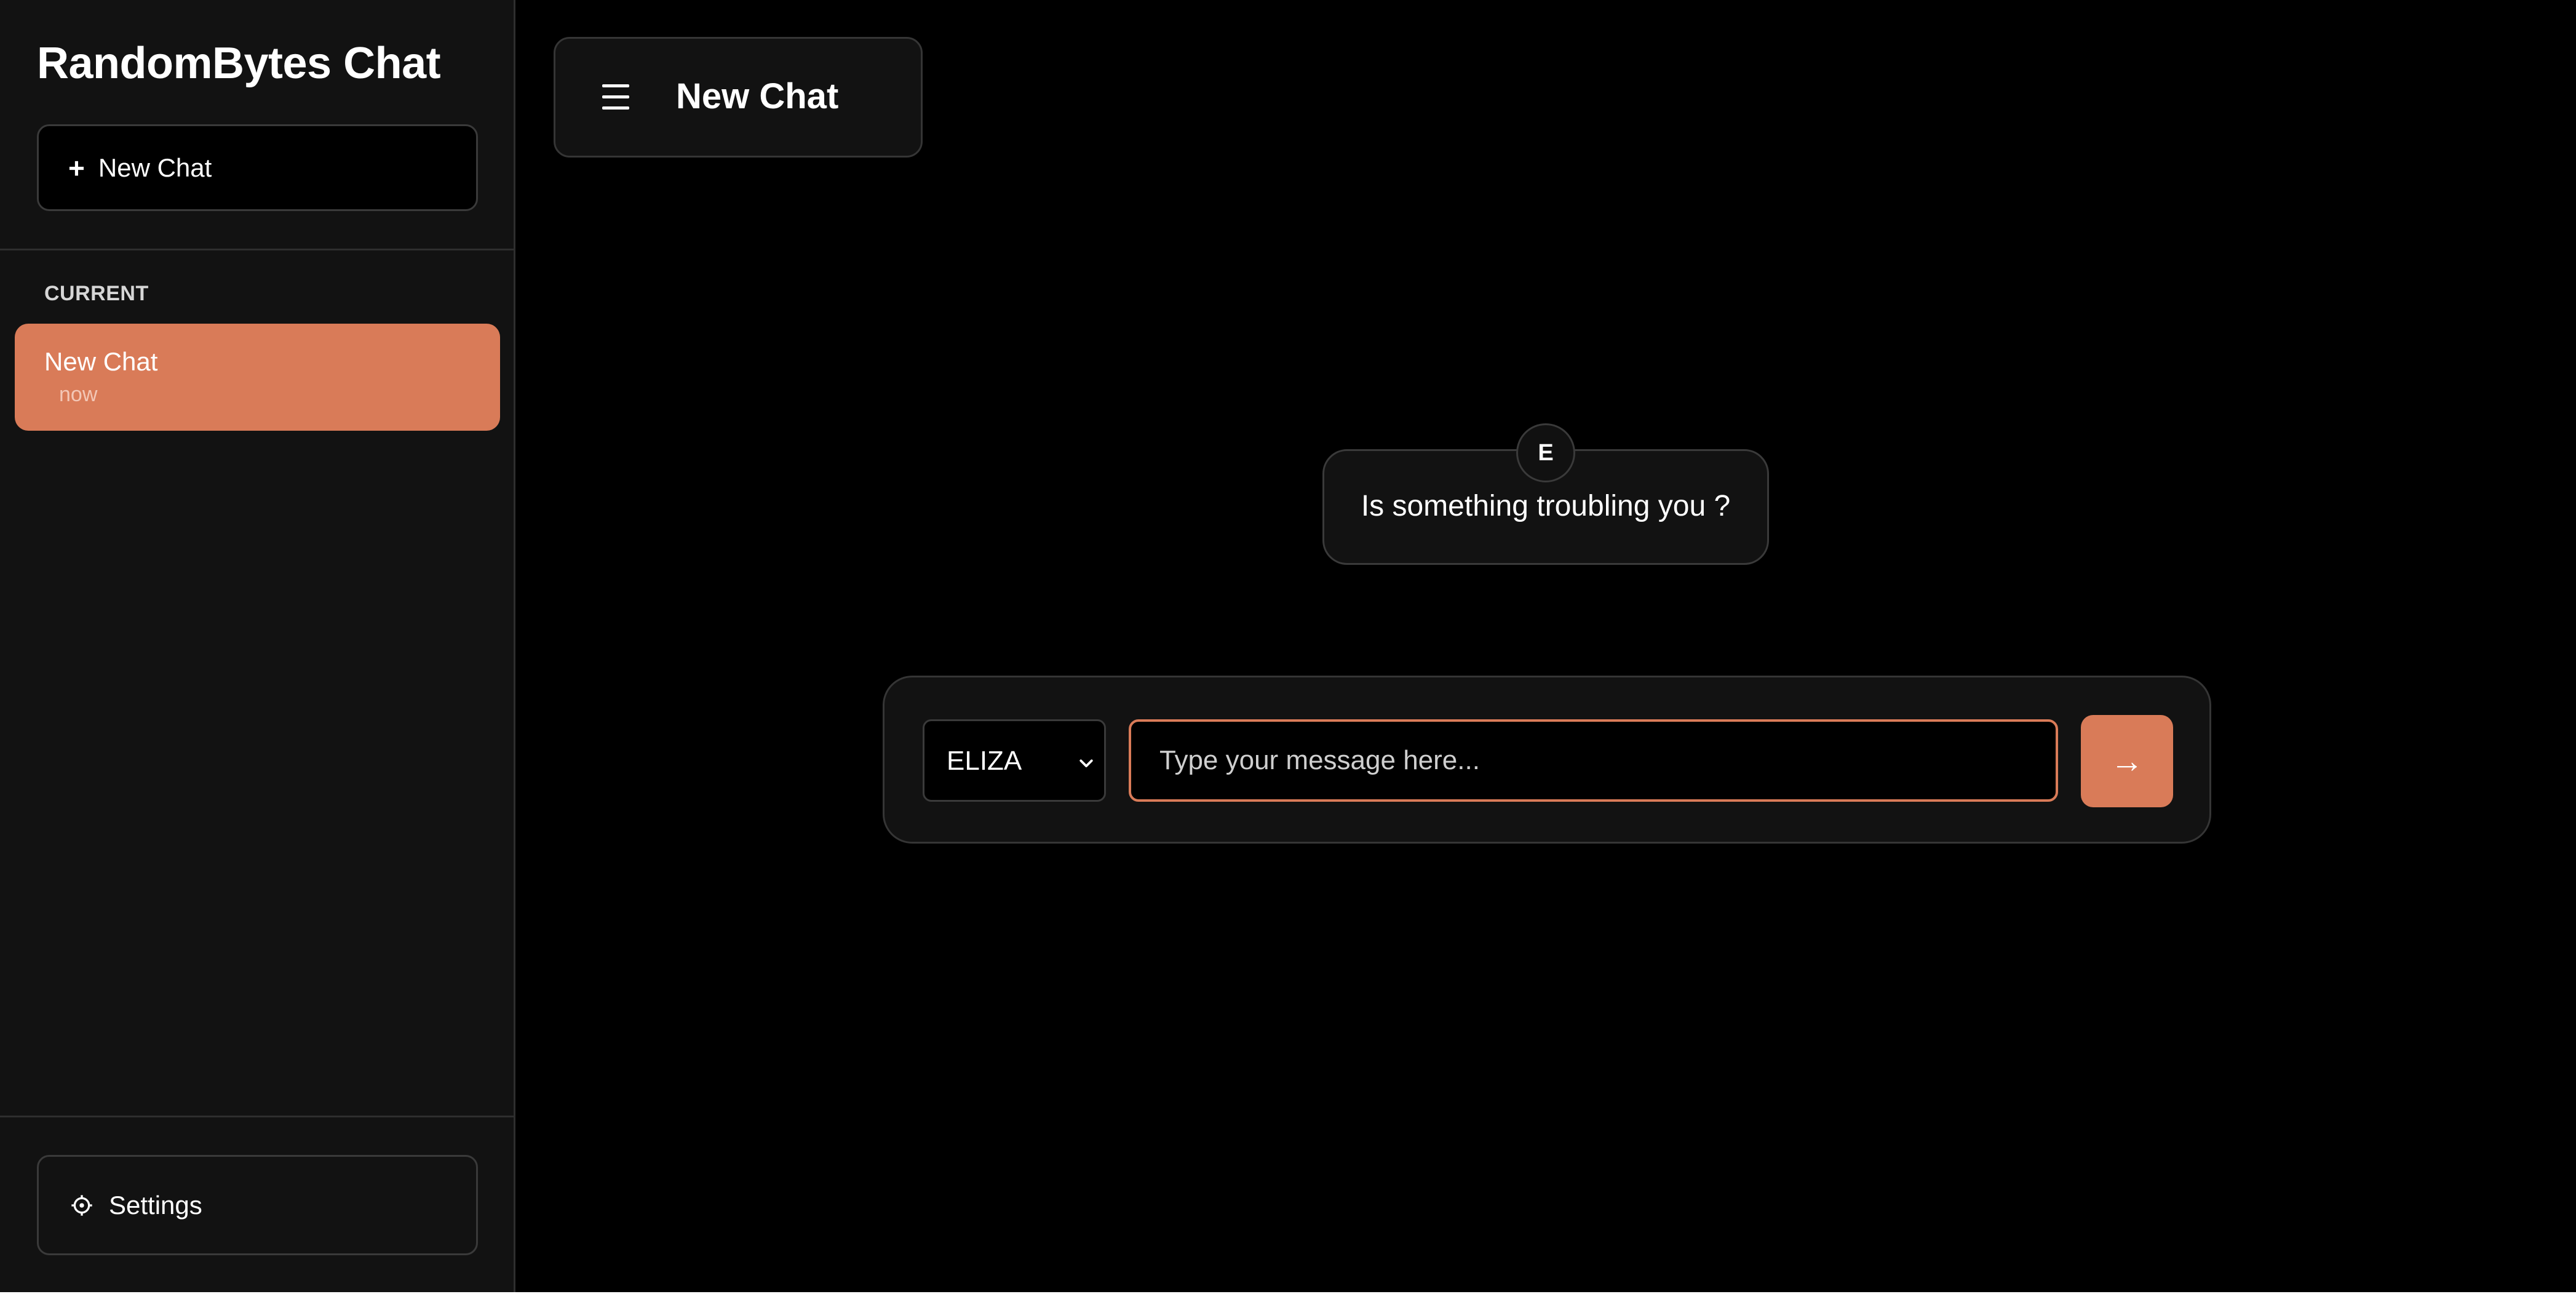  Describe the element at coordinates (96, 293) in the screenshot. I see `section-label-current: CURRENT` at that location.